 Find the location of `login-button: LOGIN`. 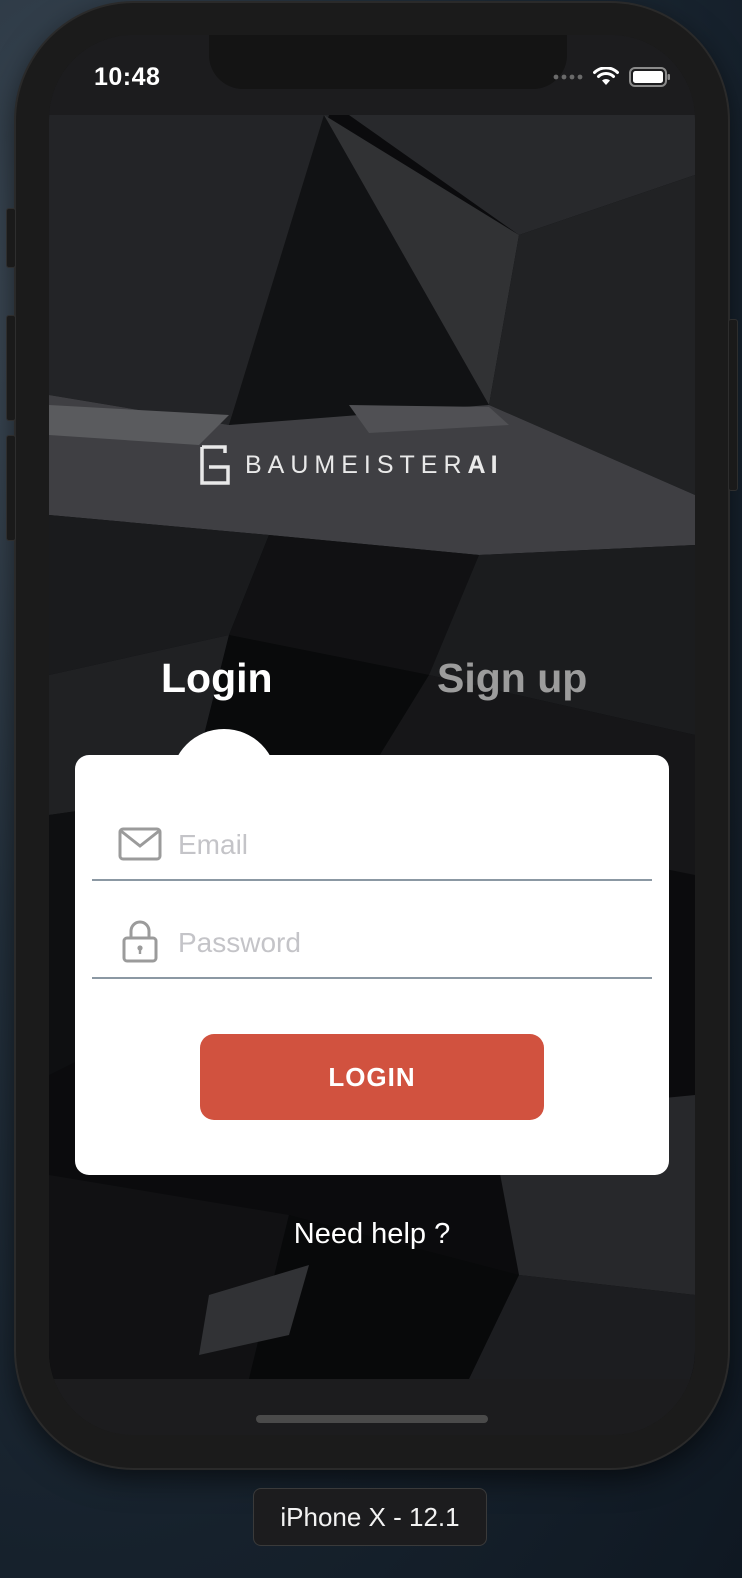

login-button: LOGIN is located at coordinates (372, 1077).